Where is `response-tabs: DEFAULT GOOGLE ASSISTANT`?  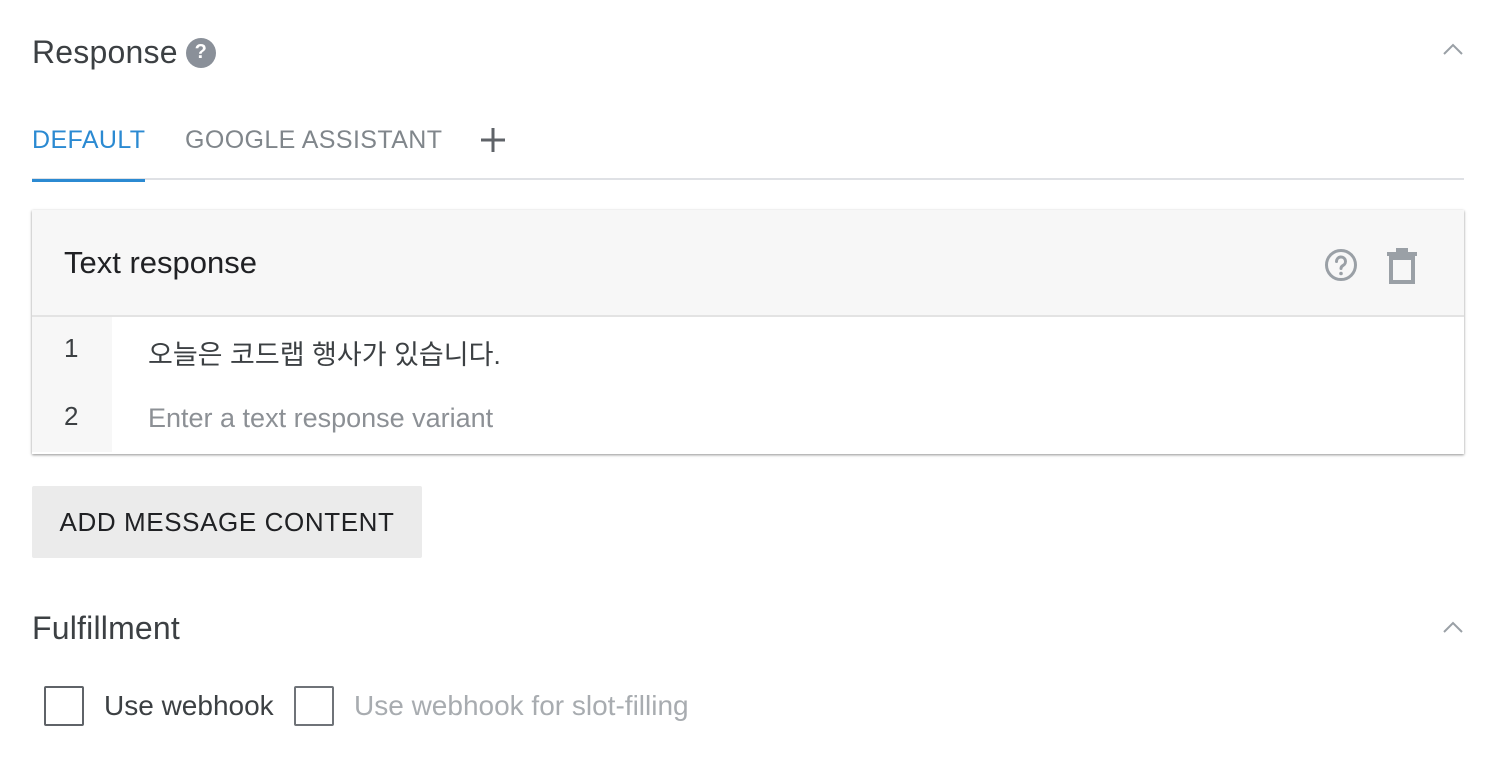 response-tabs: DEFAULT GOOGLE ASSISTANT is located at coordinates (748, 141).